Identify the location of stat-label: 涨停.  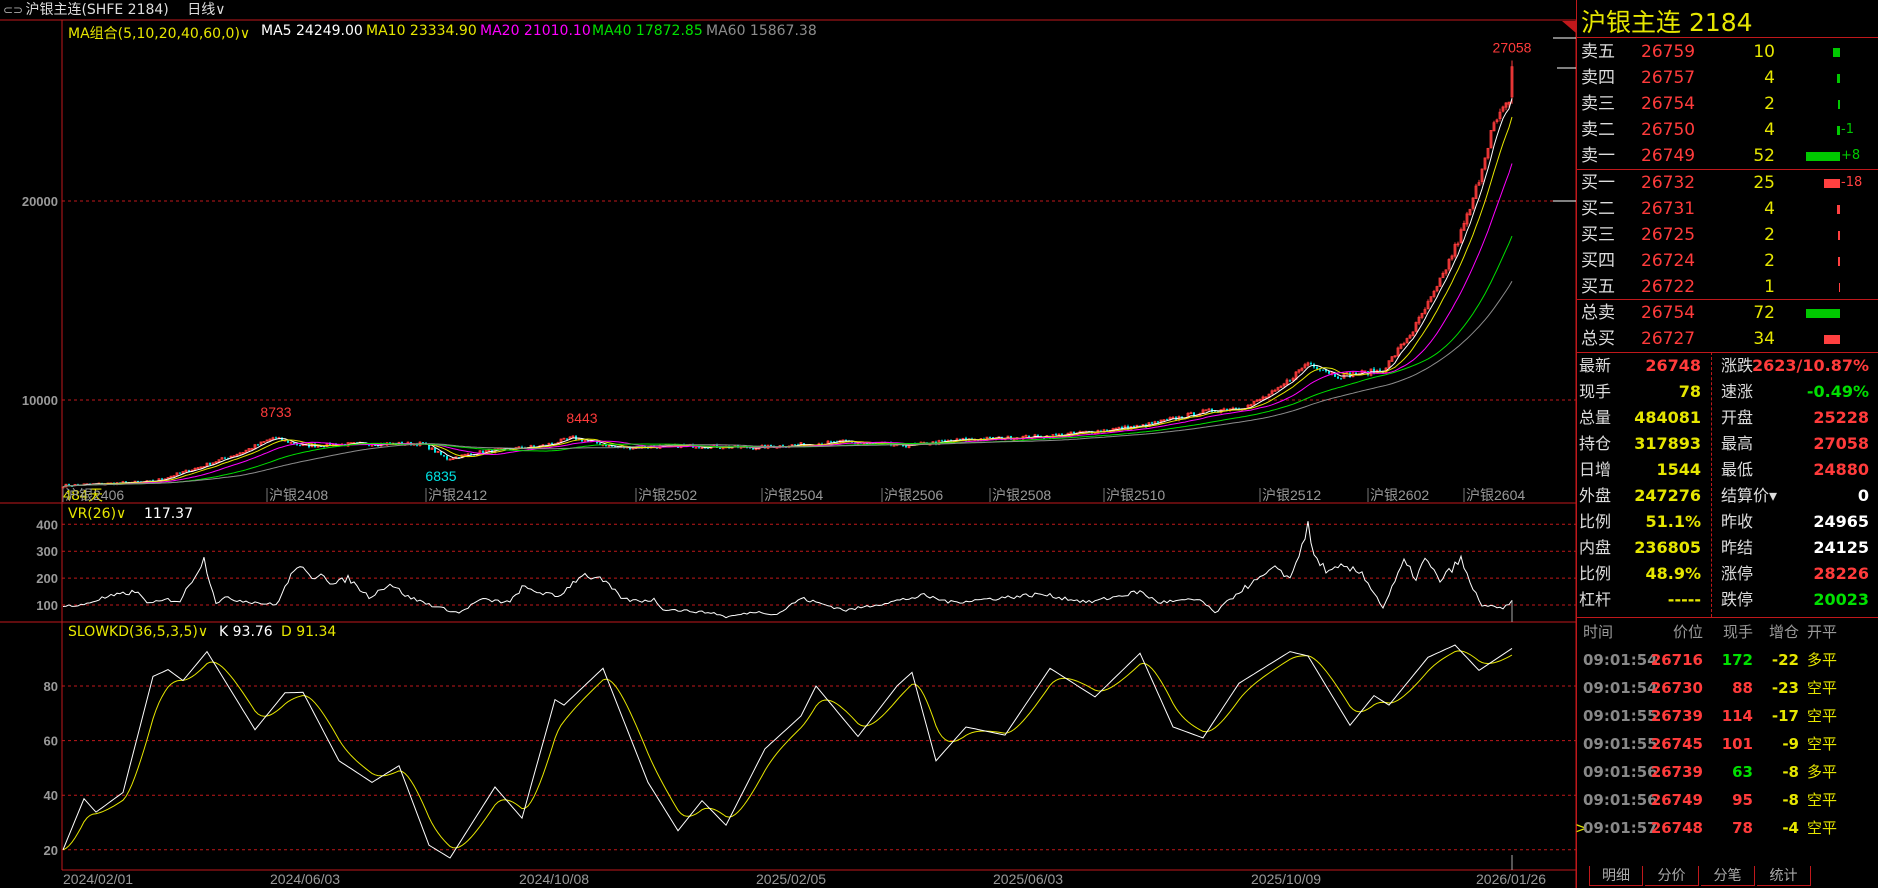
(1737, 573).